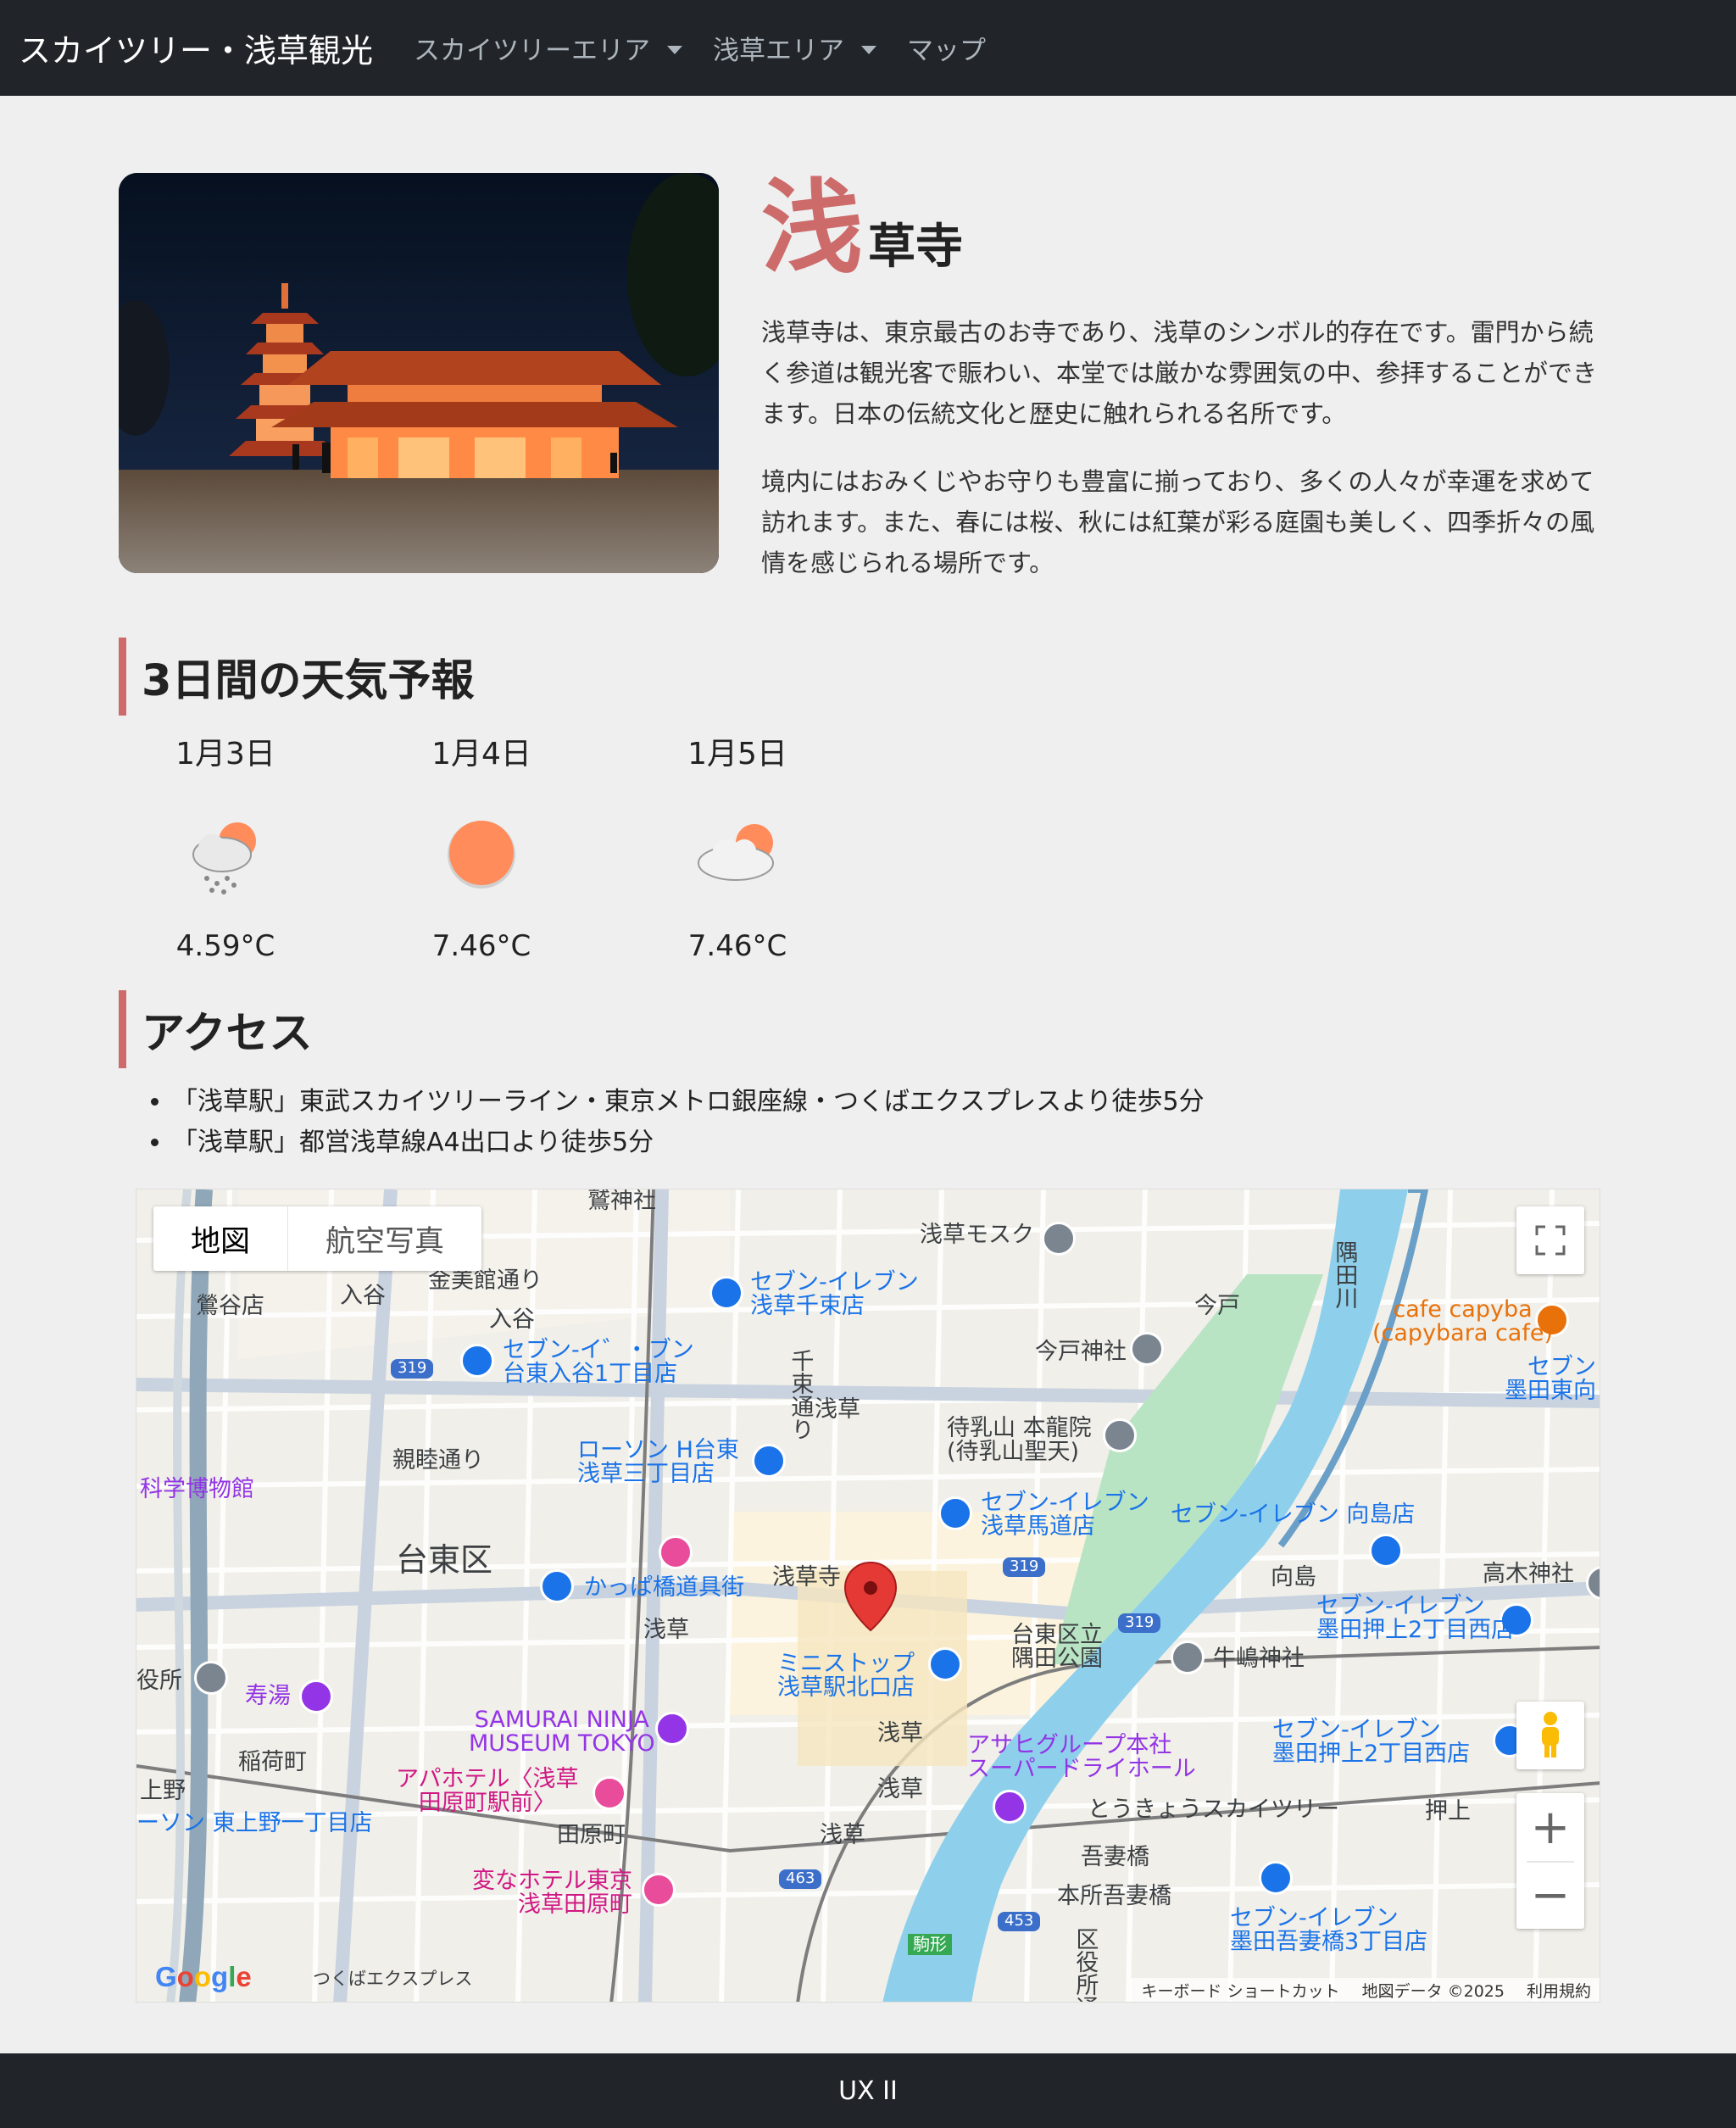 This screenshot has height=2128, width=1736. Describe the element at coordinates (552, 1893) in the screenshot. I see `map-label-poi: 変なホテル東京 浅草田原町` at that location.